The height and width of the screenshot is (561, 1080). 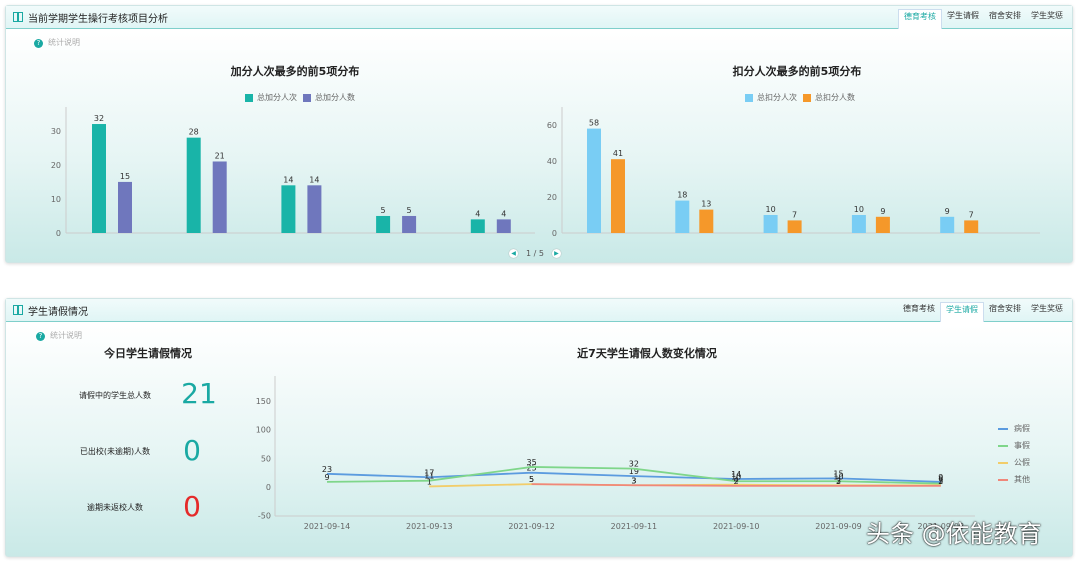 What do you see at coordinates (954, 534) in the screenshot?
I see `watermark: 头条 @依能教育` at bounding box center [954, 534].